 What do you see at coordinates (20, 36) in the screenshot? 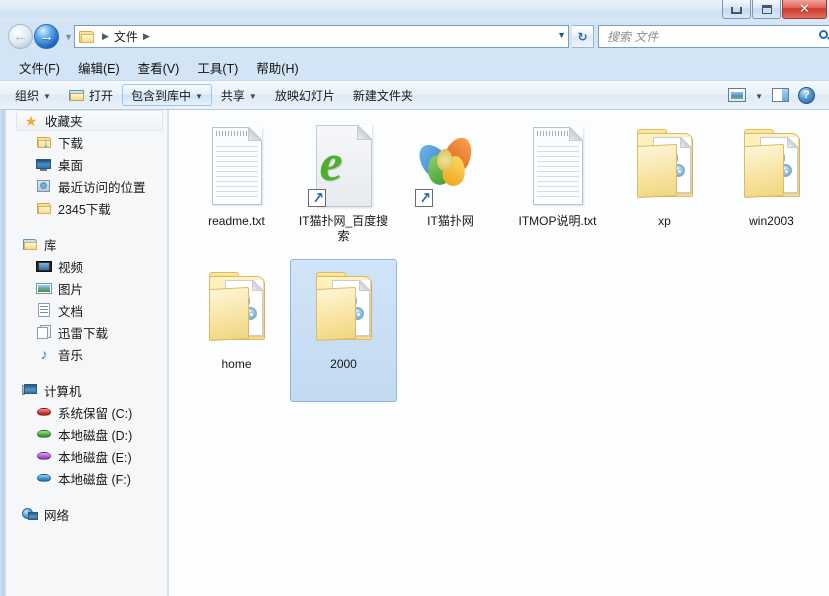
I see `back-button: ←` at bounding box center [20, 36].